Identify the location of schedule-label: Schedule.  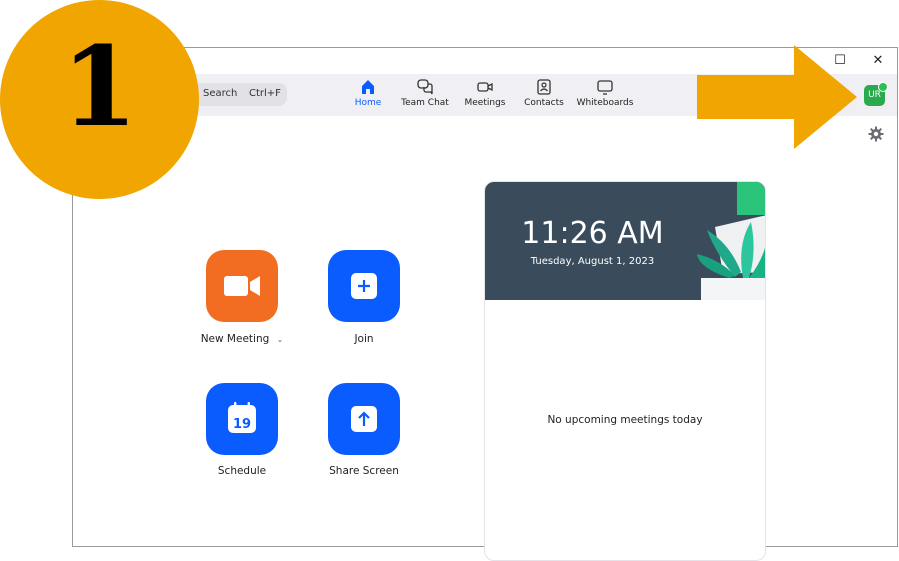
(242, 471).